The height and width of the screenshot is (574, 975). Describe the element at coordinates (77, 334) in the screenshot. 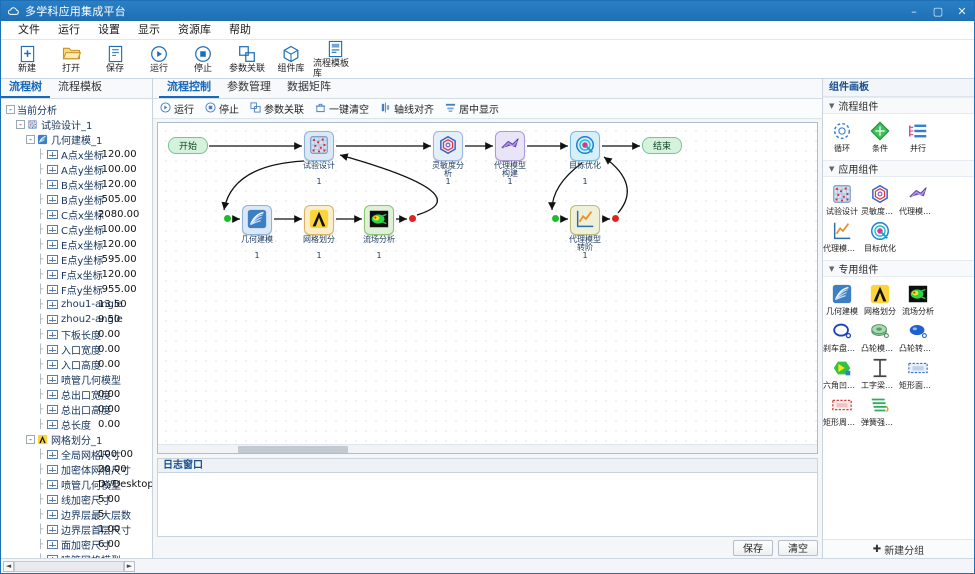

I see `tree-item: ├ 下板长度 0.00` at that location.